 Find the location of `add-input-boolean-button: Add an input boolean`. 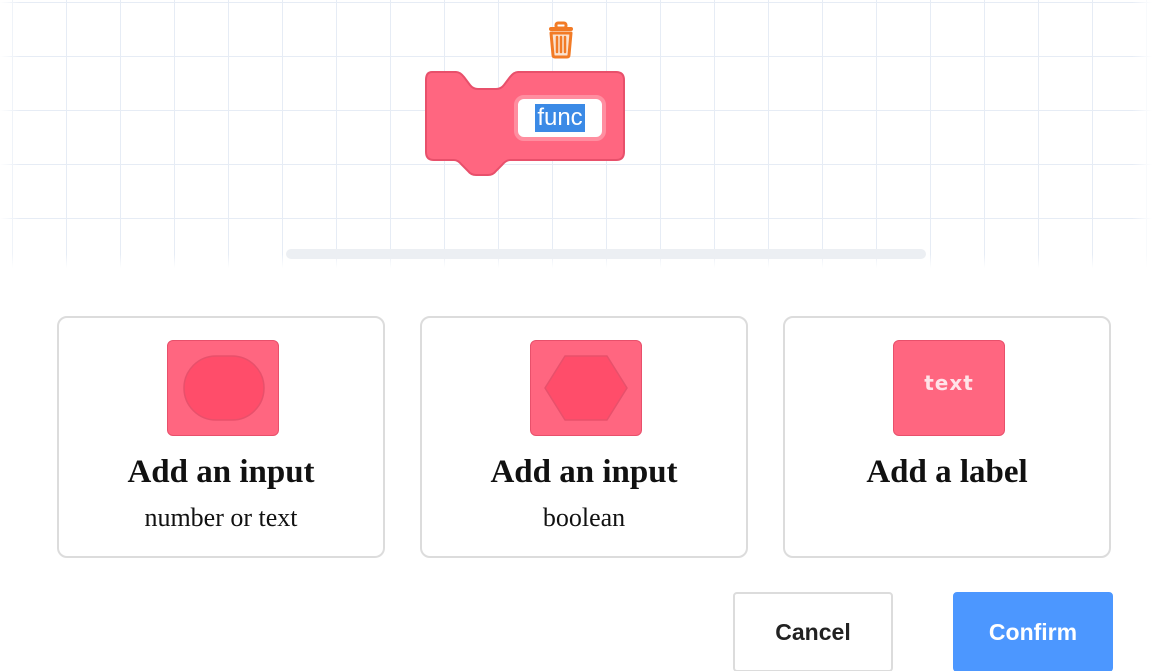

add-input-boolean-button: Add an input boolean is located at coordinates (584, 437).